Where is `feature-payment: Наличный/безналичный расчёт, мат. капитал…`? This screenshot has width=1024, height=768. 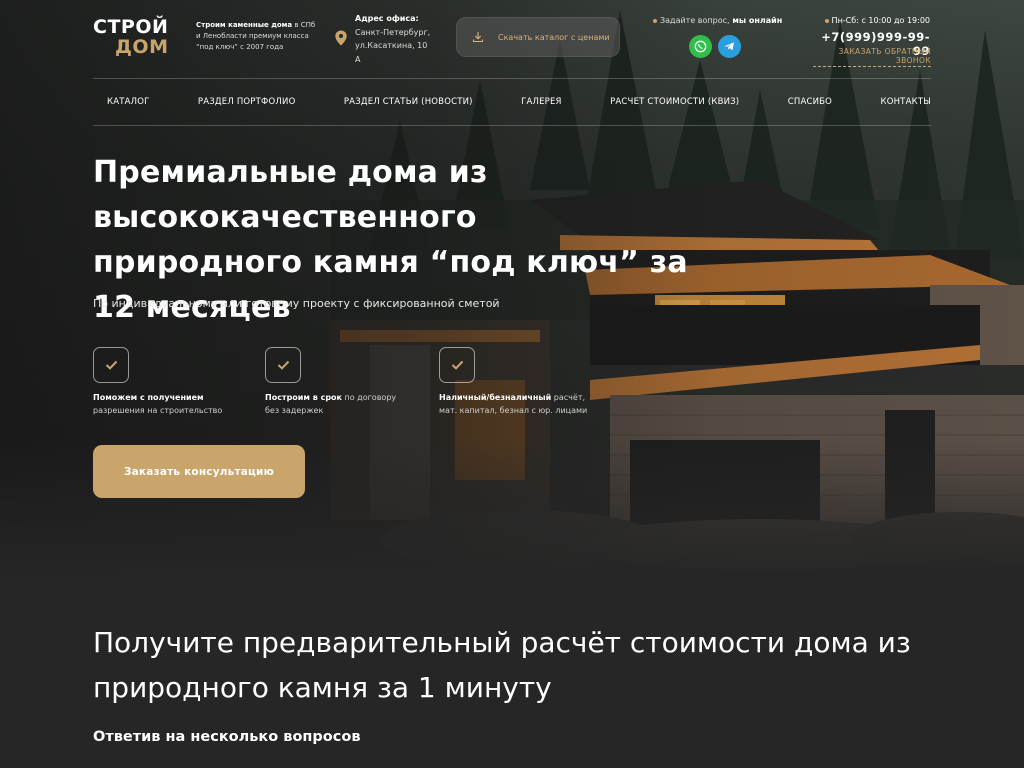 feature-payment: Наличный/безналичный расчёт, мат. капитал… is located at coordinates (513, 382).